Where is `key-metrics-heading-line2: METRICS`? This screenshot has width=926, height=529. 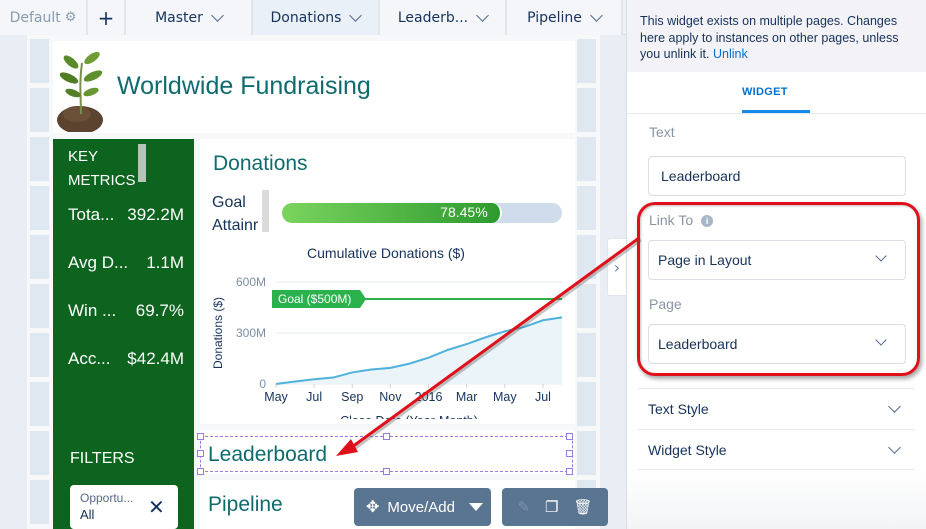
key-metrics-heading-line2: METRICS is located at coordinates (102, 180).